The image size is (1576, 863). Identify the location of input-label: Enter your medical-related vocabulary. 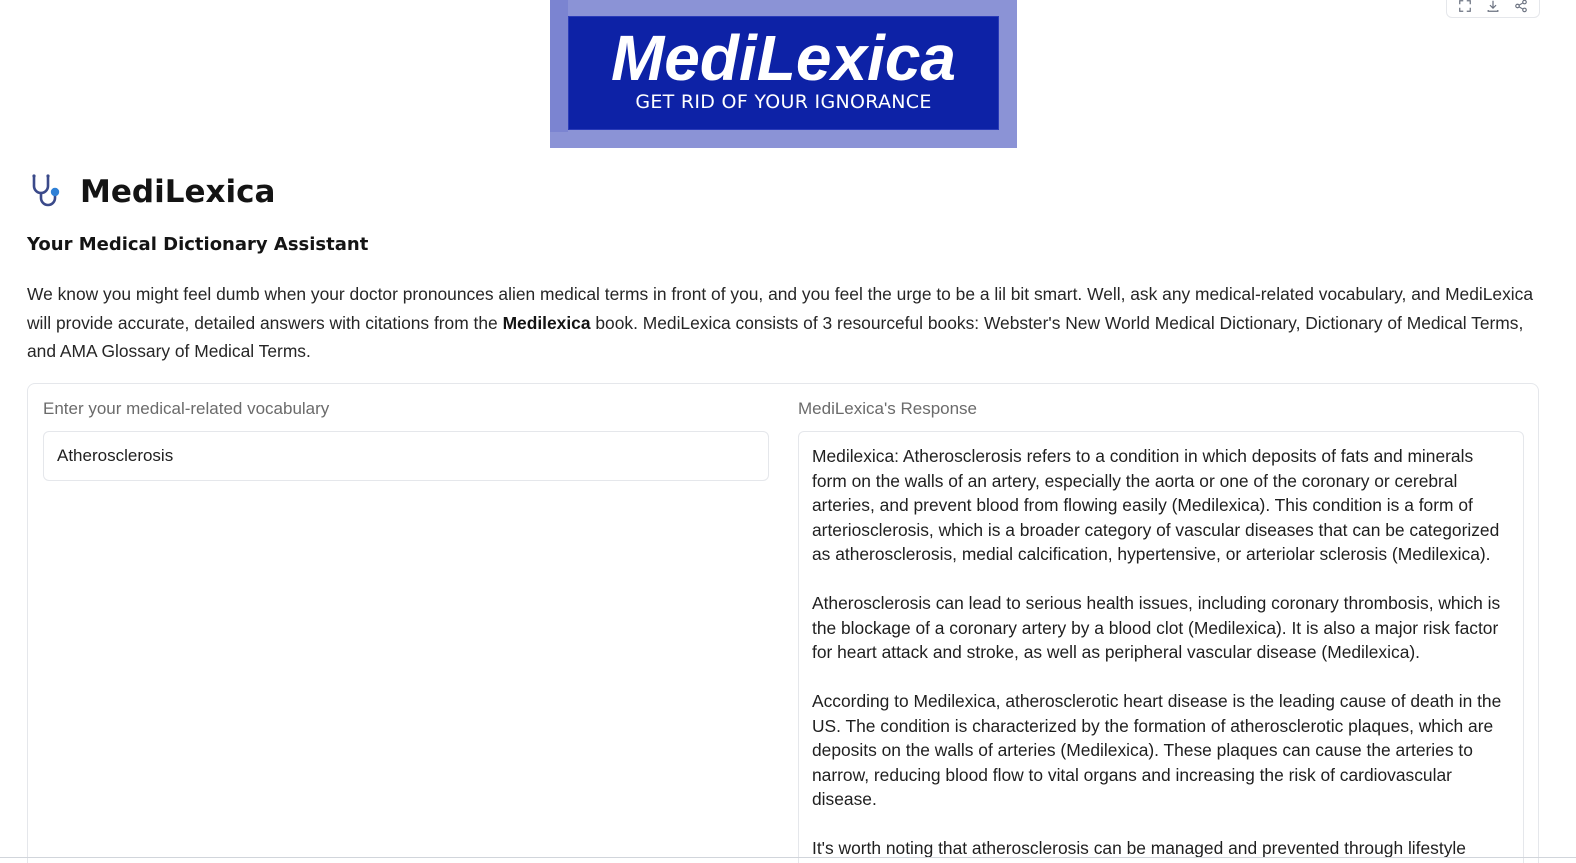
(186, 408).